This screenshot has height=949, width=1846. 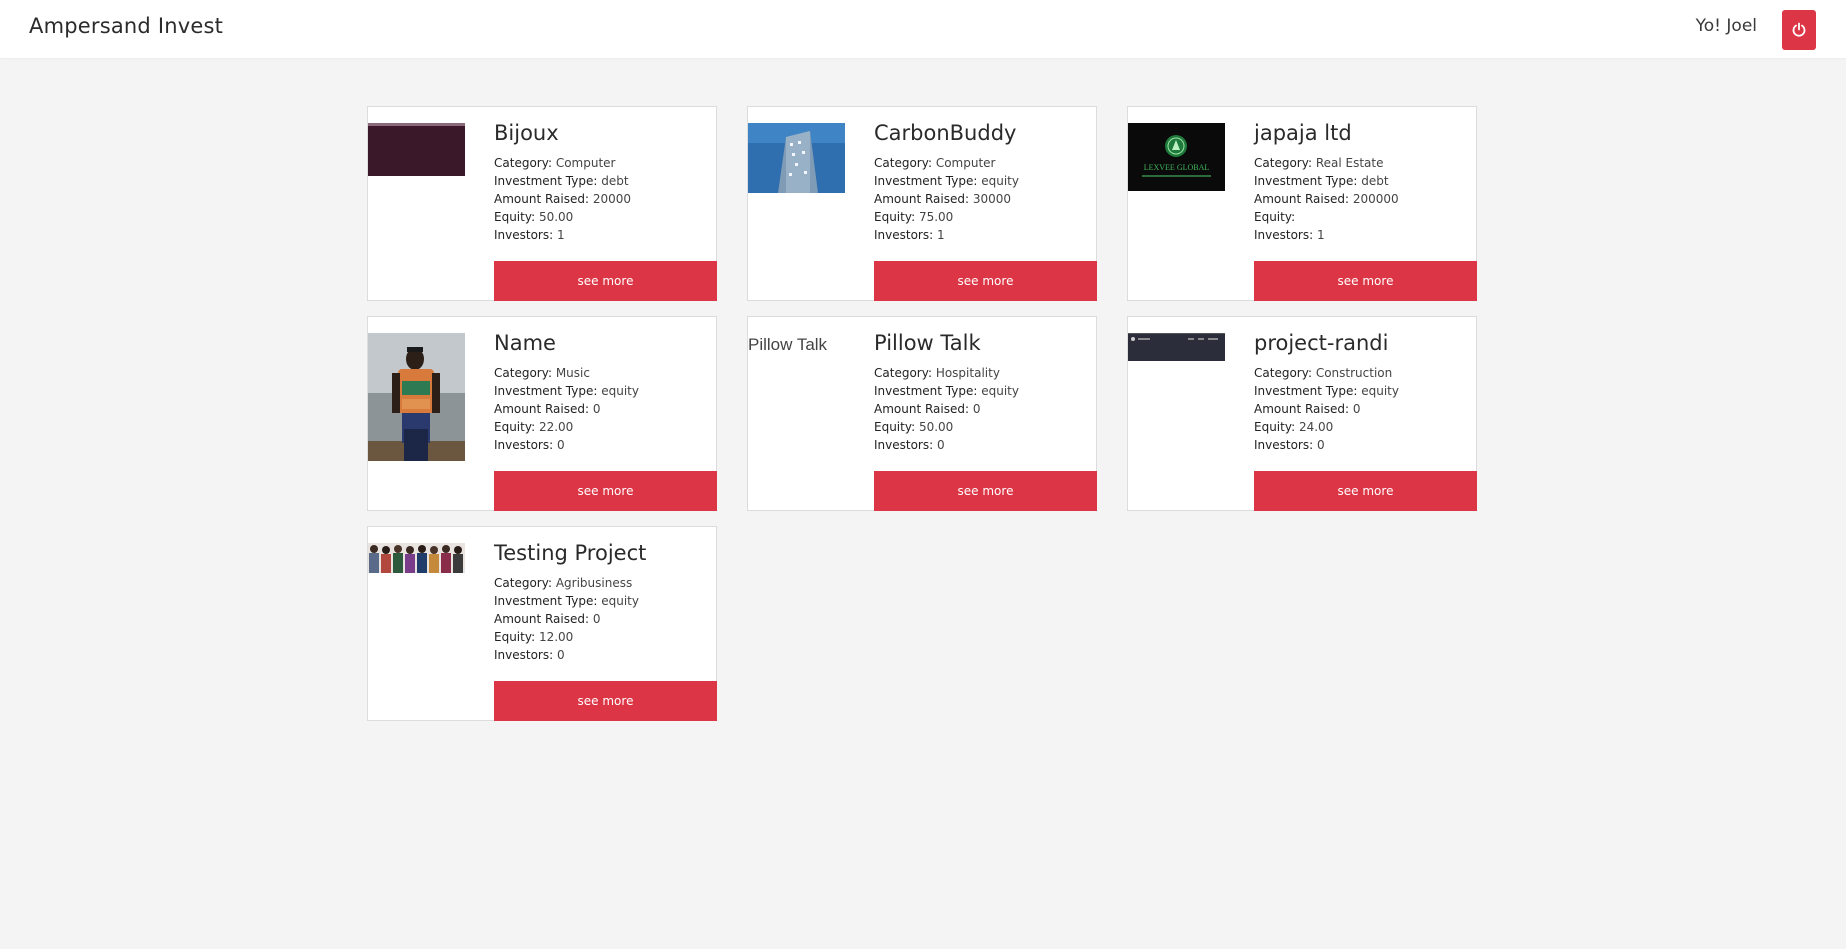 I want to click on amount-raised-row: Amount Raised: 20000, so click(x=563, y=199).